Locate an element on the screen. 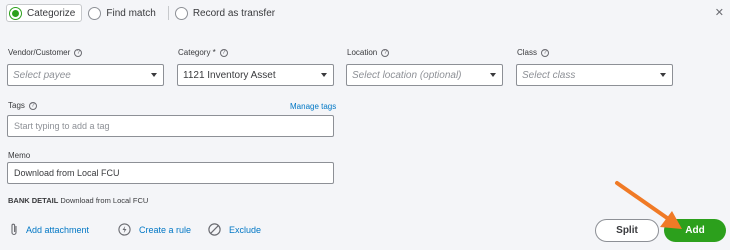 Image resolution: width=730 pixels, height=250 pixels. memo-input: Download from Local FCU is located at coordinates (170, 173).